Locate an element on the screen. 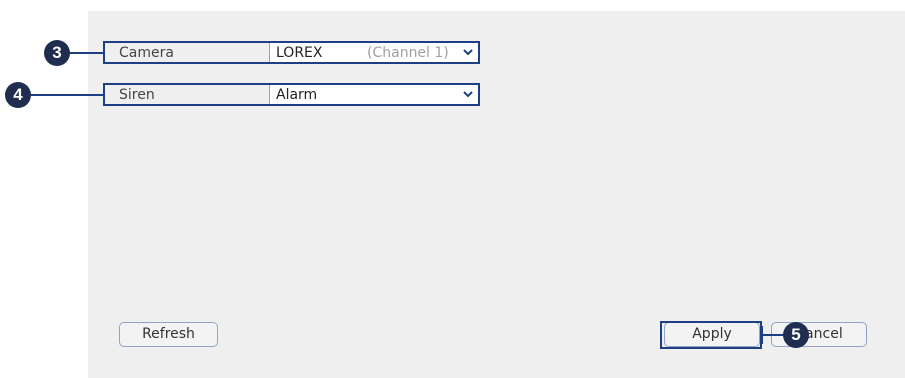  camera-channel-hint: (Channel 1) is located at coordinates (408, 53).